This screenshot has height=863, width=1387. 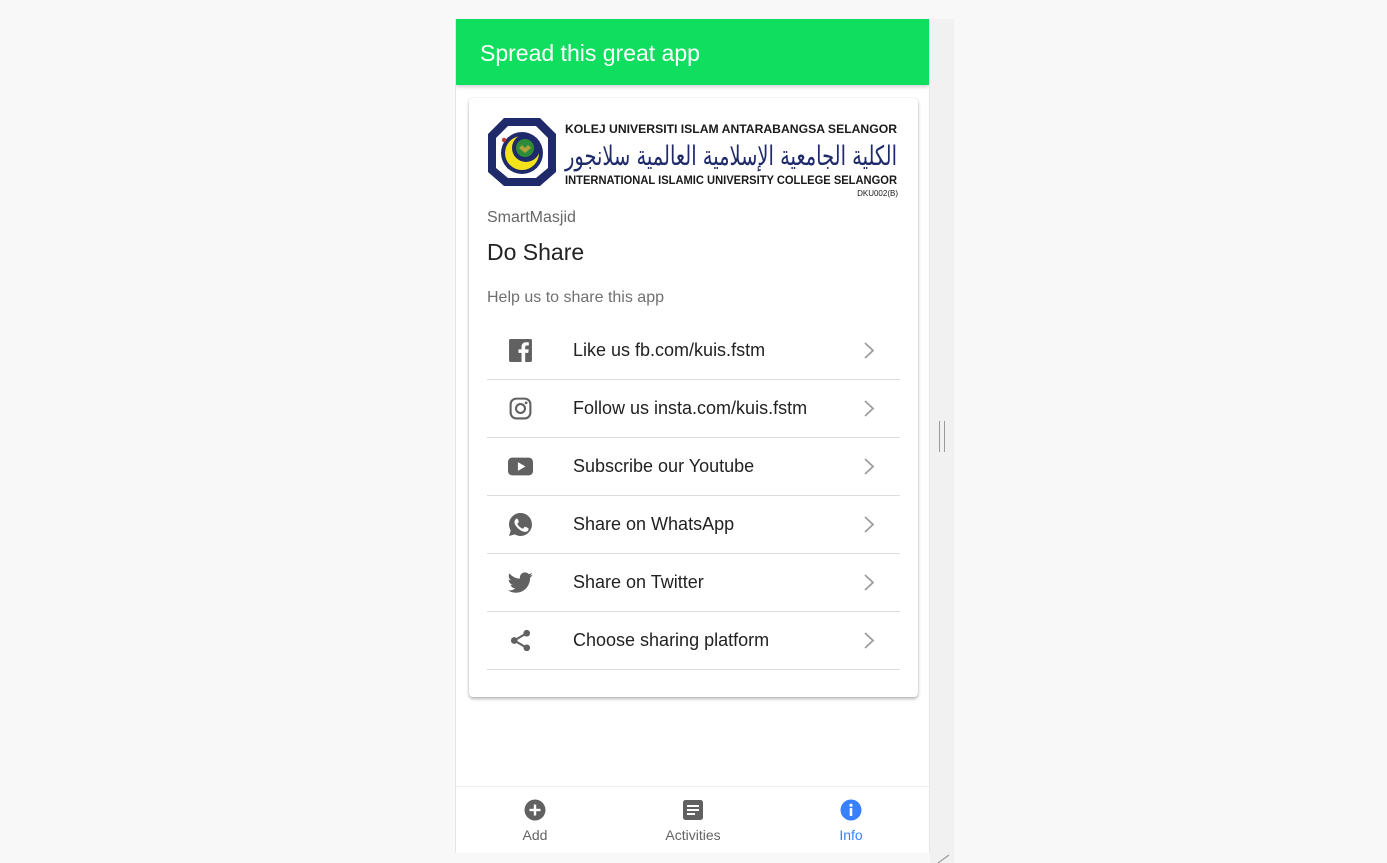 What do you see at coordinates (654, 524) in the screenshot?
I see `share-item-label: Share on WhatsApp` at bounding box center [654, 524].